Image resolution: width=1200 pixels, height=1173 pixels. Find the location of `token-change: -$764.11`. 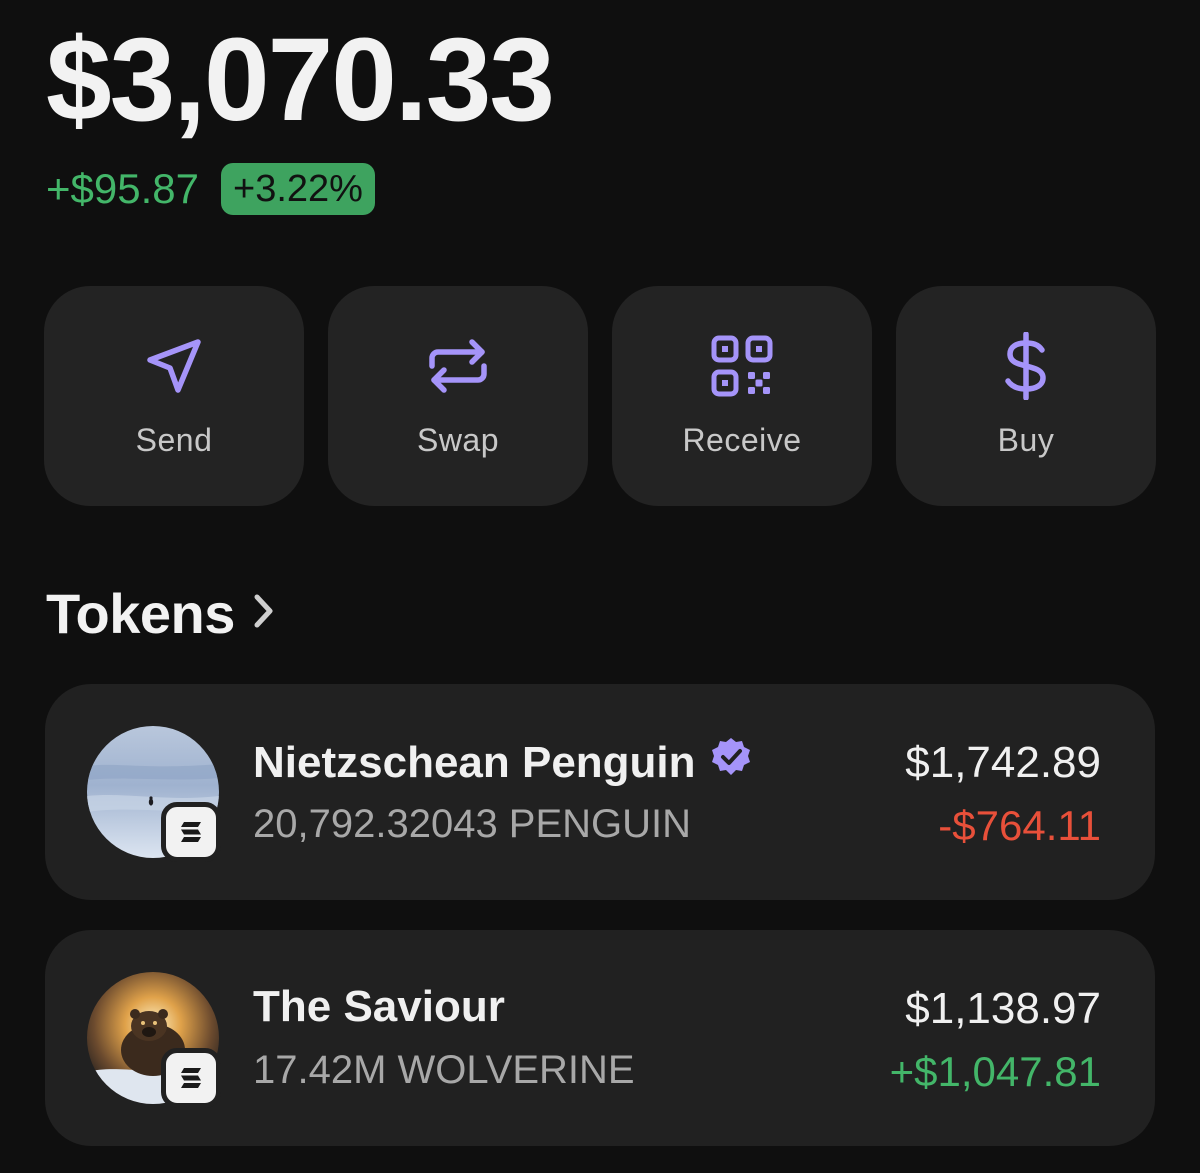

token-change: -$764.11 is located at coordinates (1019, 825).